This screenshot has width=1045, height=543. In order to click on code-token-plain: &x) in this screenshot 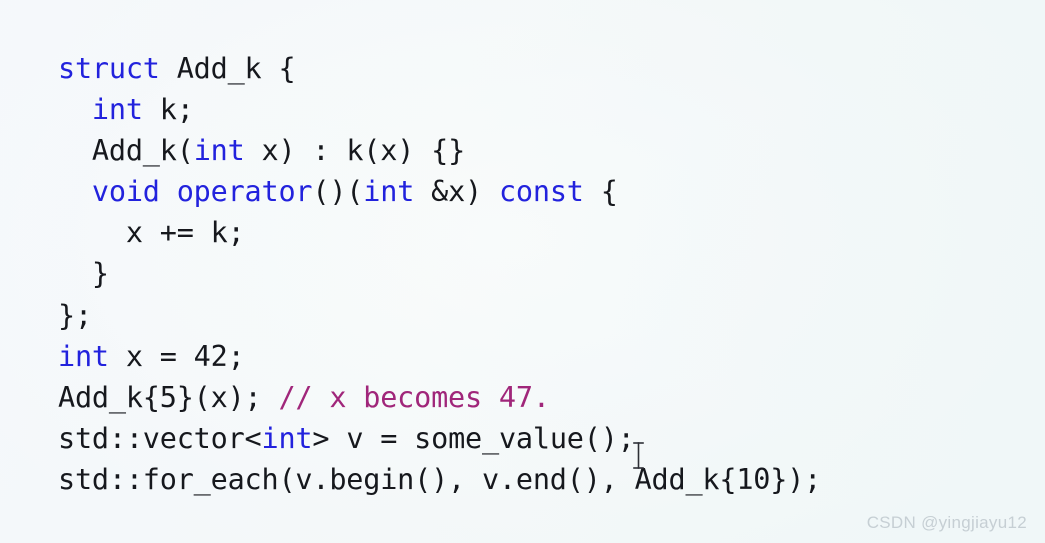, I will do `click(456, 192)`.